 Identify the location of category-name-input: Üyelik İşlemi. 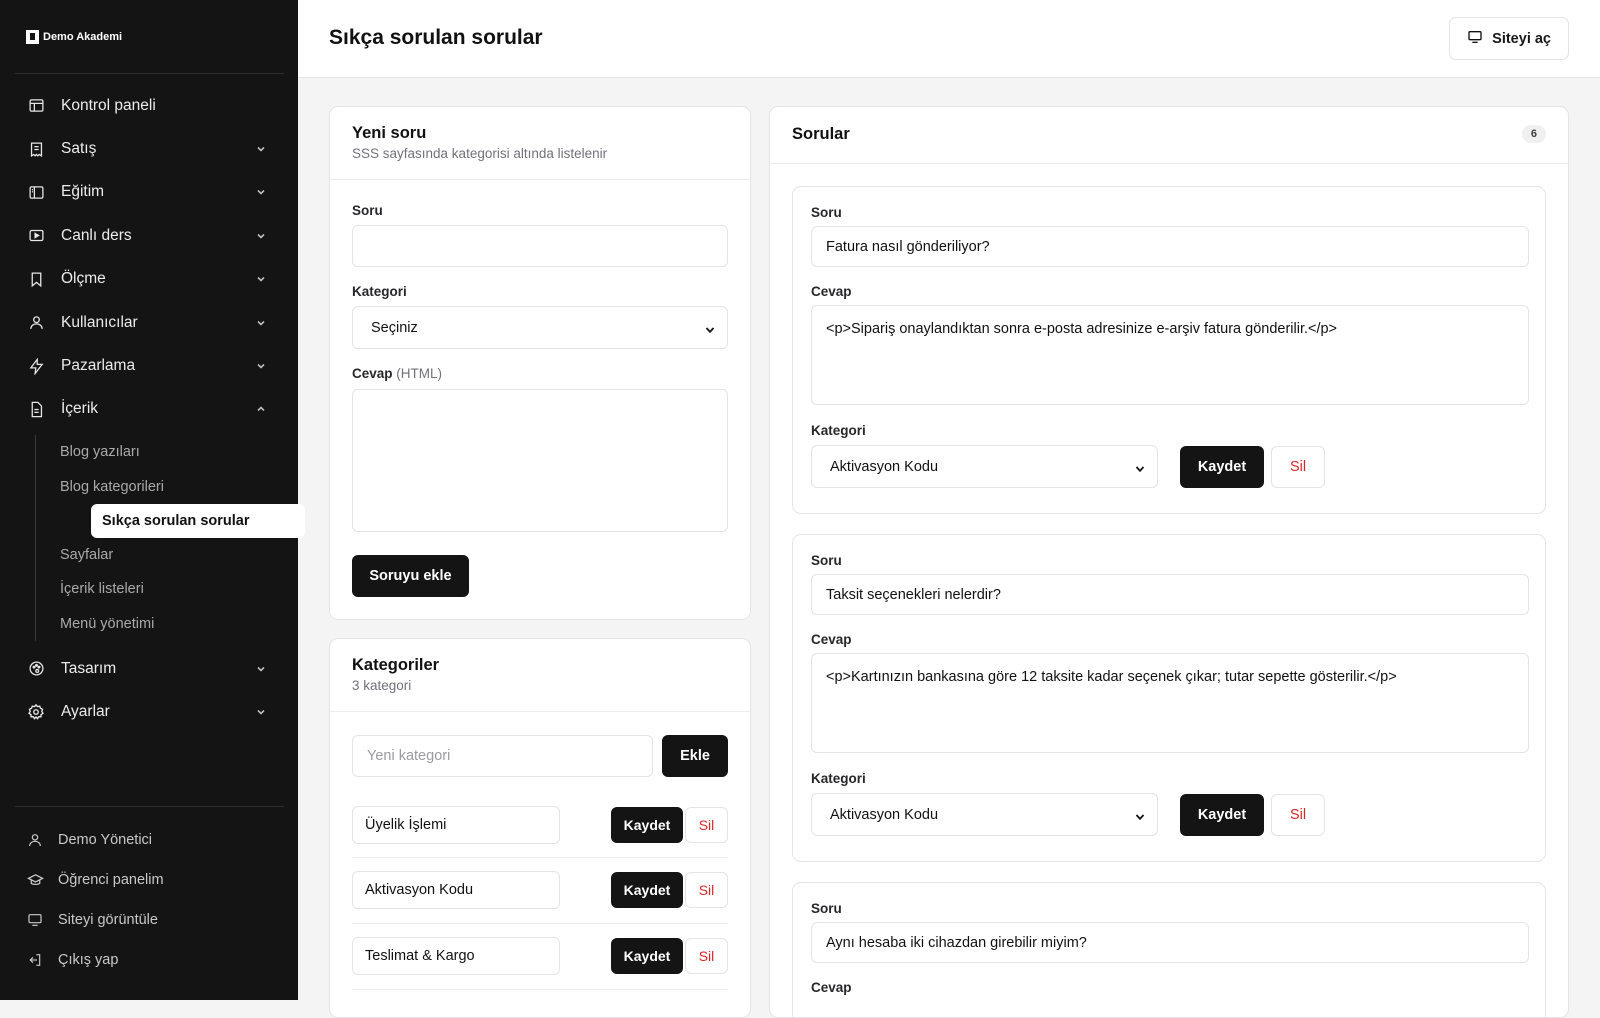
(456, 825).